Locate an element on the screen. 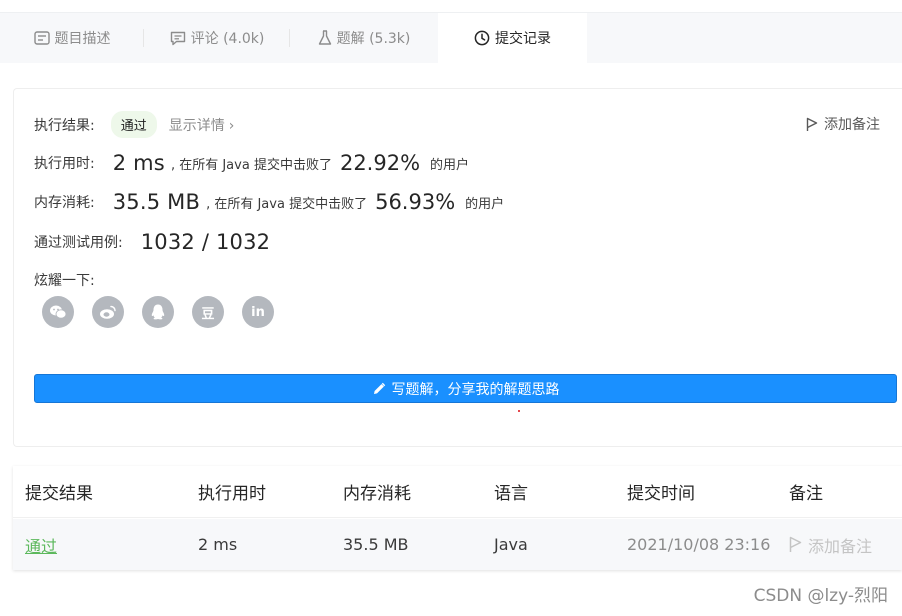 The height and width of the screenshot is (616, 902). tab-submissions: 提交记录 is located at coordinates (512, 38).